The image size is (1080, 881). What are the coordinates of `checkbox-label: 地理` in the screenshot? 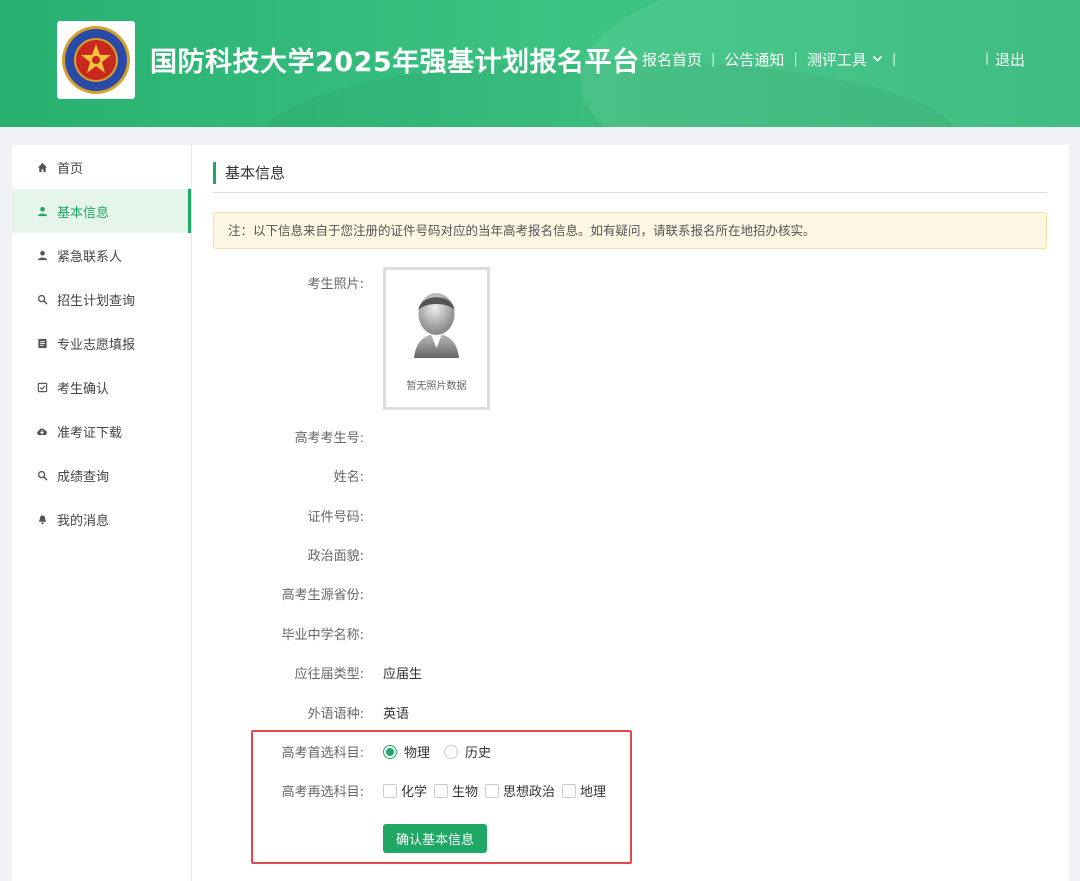 It's located at (593, 792).